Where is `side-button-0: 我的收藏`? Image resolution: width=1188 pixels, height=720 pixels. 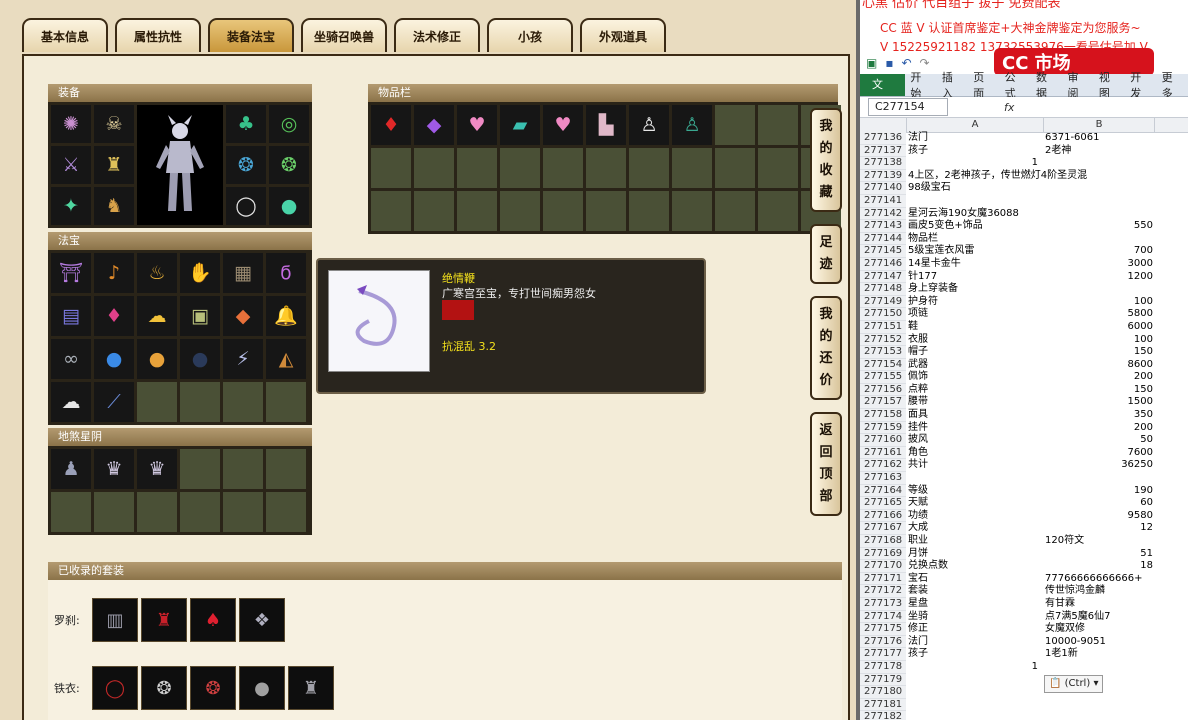
side-button-0: 我的收藏 is located at coordinates (826, 160).